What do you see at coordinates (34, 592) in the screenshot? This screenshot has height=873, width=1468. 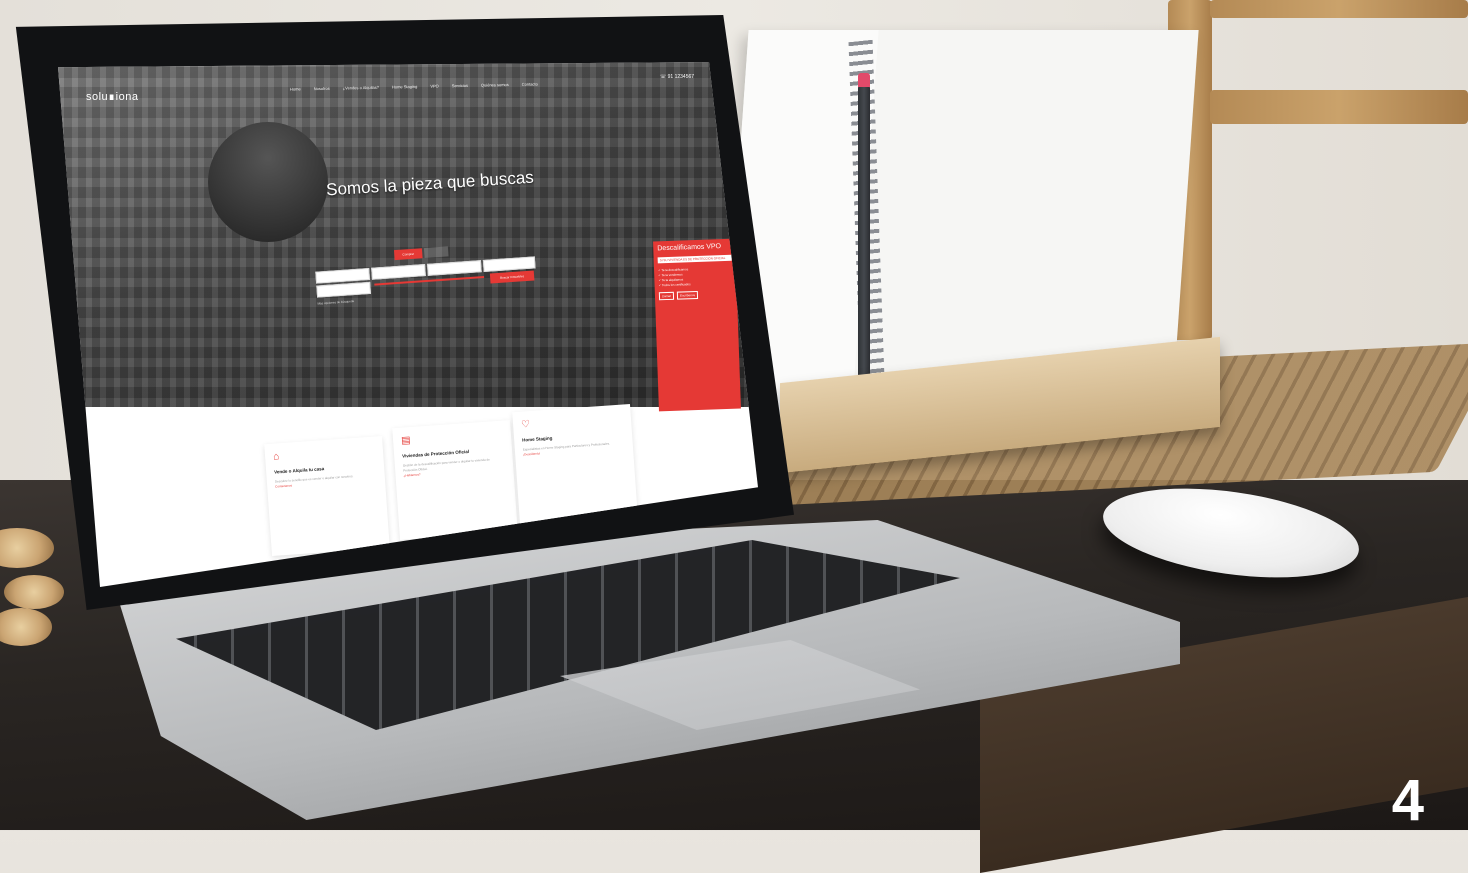 I see `wood-coaster` at bounding box center [34, 592].